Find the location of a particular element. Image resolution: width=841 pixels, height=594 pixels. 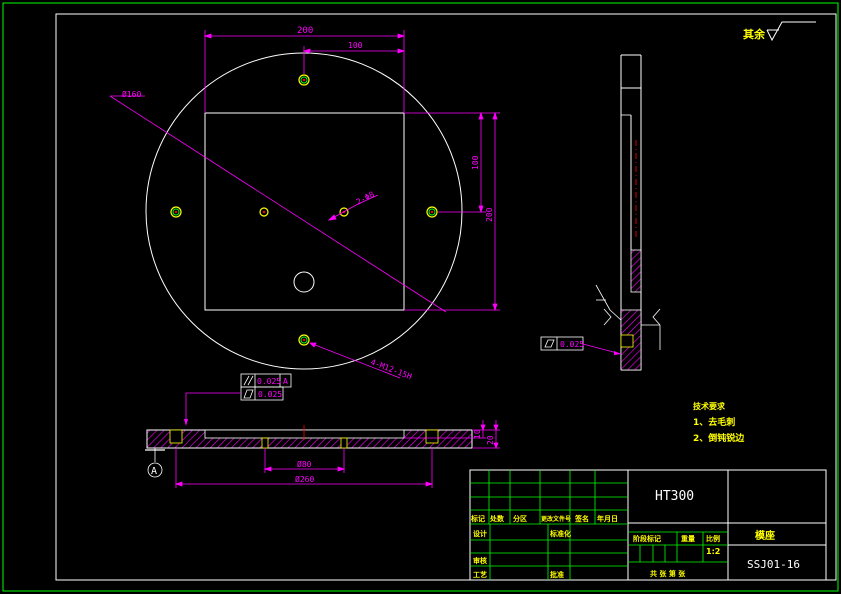

square-pocket is located at coordinates (304, 211).